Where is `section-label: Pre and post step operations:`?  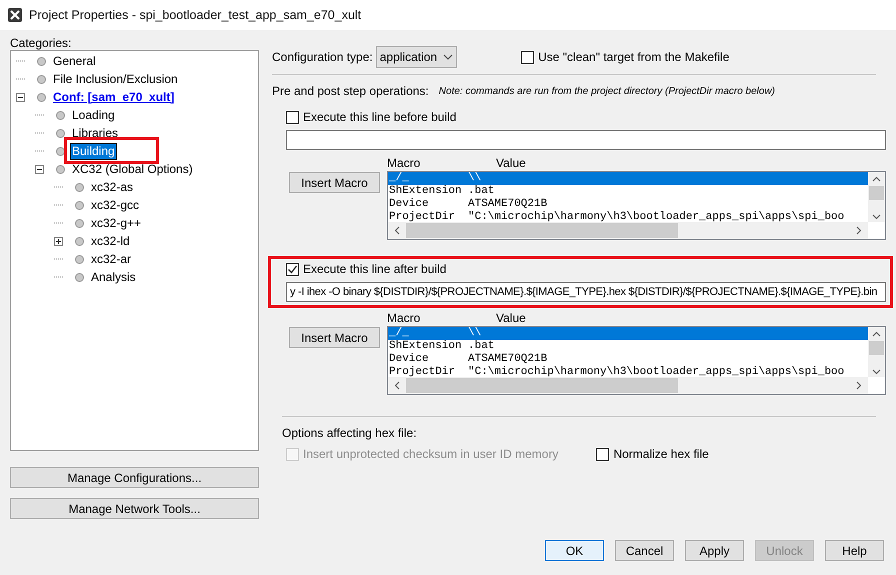 section-label: Pre and post step operations: is located at coordinates (350, 91).